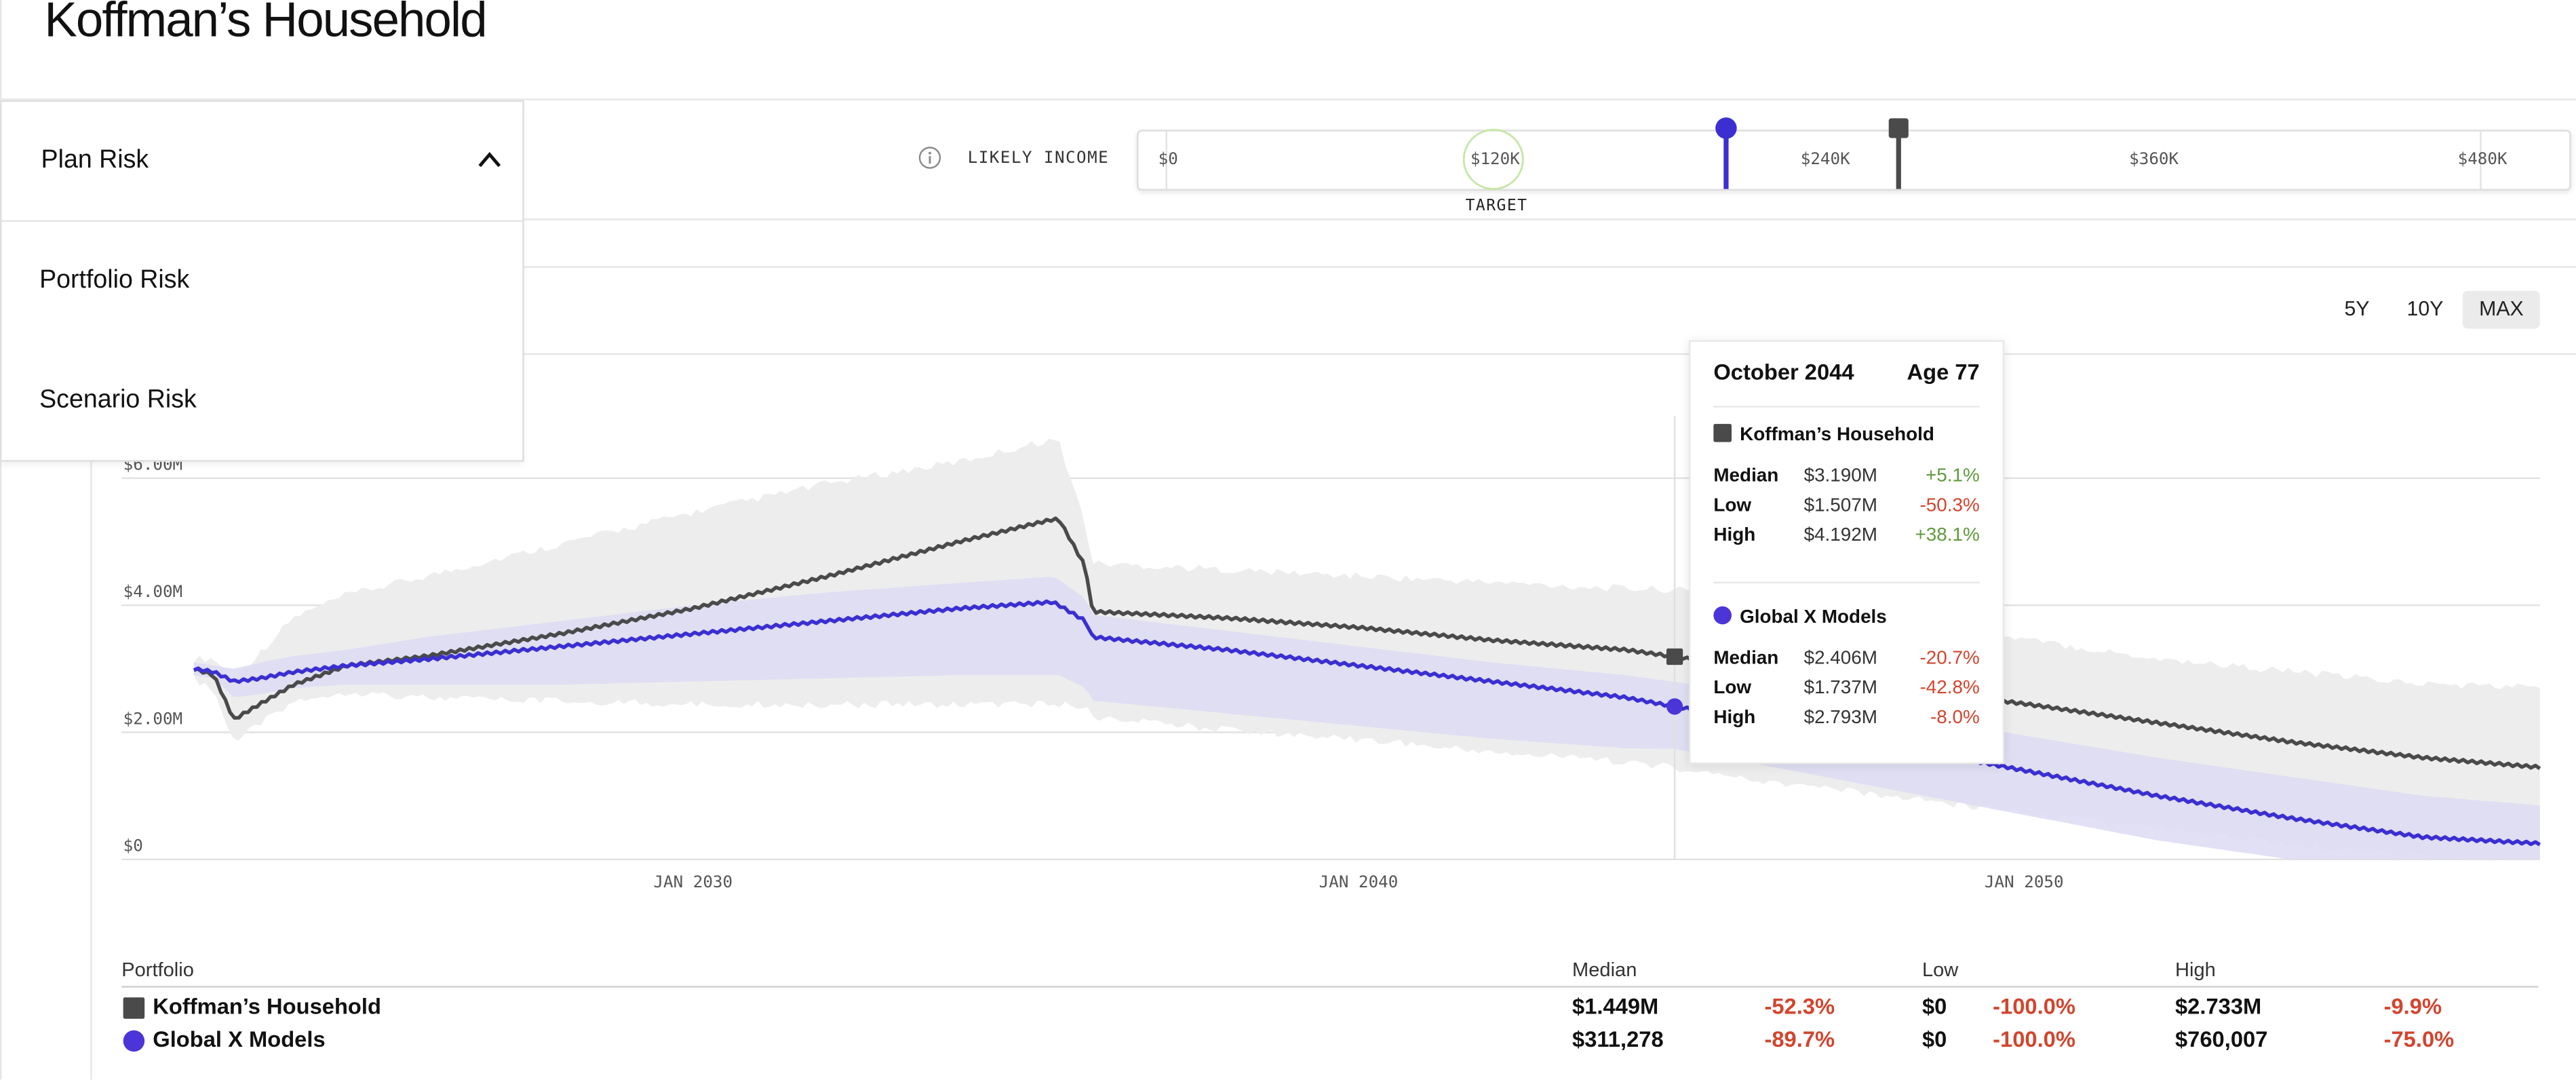 The image size is (2576, 1080). What do you see at coordinates (267, 1007) in the screenshot?
I see `row-portfolio-name: Koffman’s Household` at bounding box center [267, 1007].